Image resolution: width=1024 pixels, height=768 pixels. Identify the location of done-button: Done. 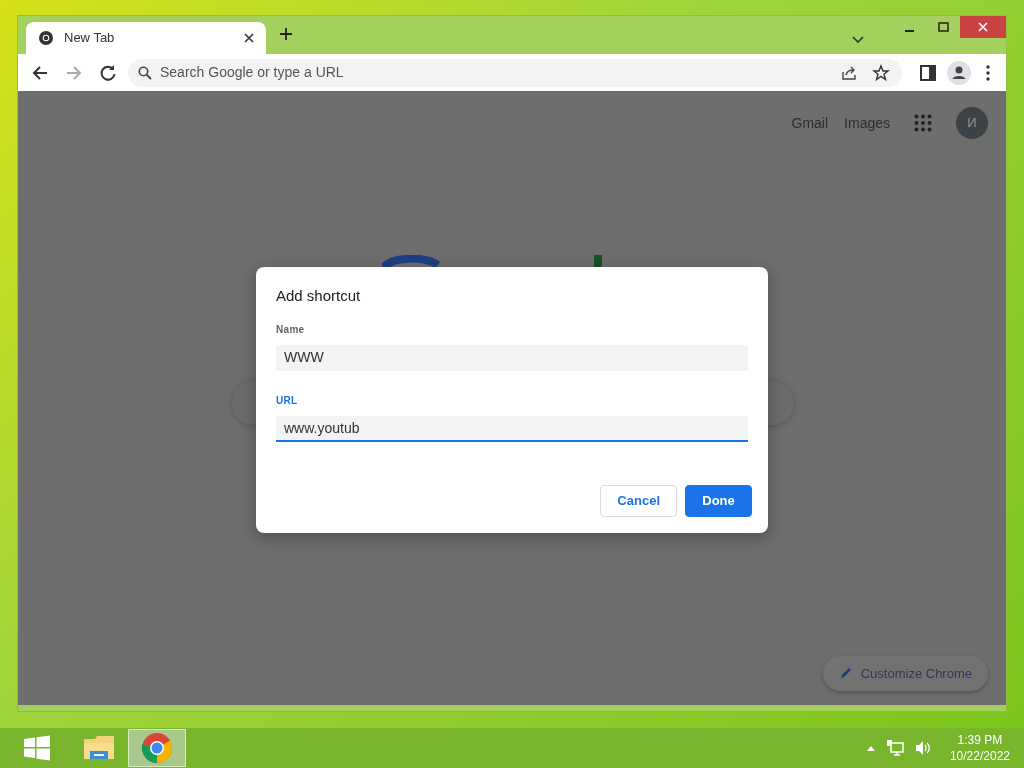
(718, 501).